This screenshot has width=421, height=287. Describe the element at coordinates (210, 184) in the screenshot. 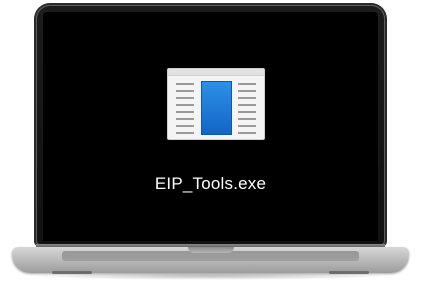

I see `file-name-label: EIP_Tools.exe` at that location.